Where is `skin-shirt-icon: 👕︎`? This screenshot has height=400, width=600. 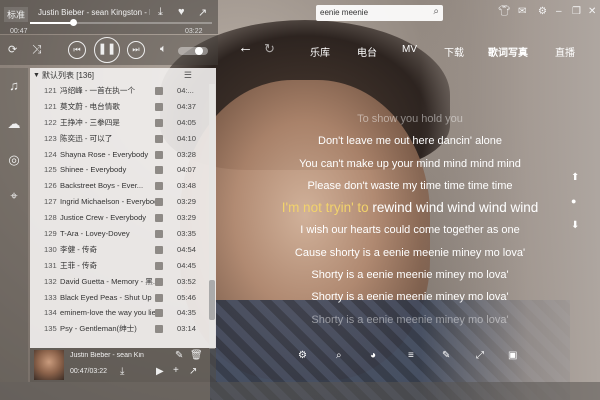 skin-shirt-icon: 👕︎ is located at coordinates (504, 11).